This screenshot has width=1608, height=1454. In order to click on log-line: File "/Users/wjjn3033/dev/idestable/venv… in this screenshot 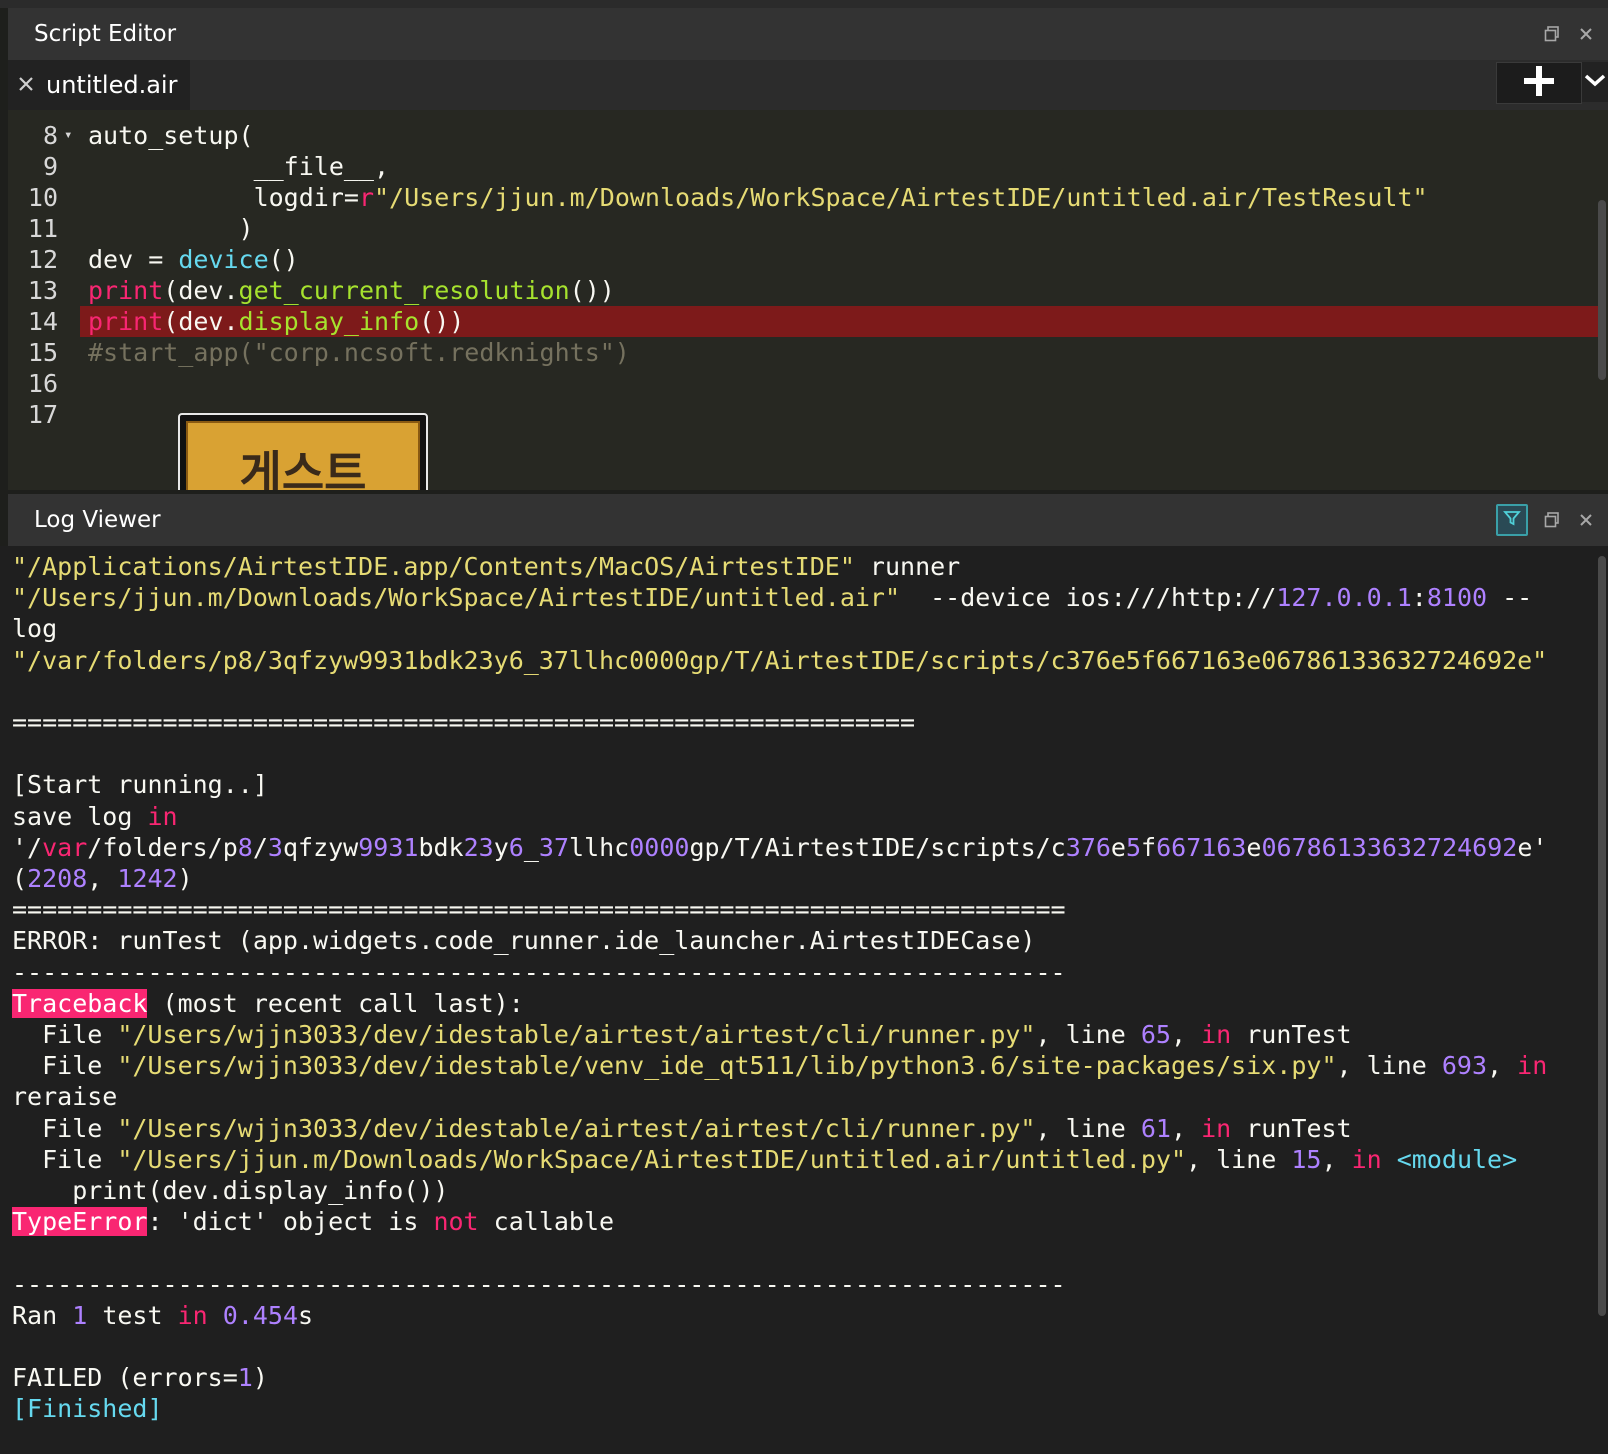, I will do `click(779, 1065)`.